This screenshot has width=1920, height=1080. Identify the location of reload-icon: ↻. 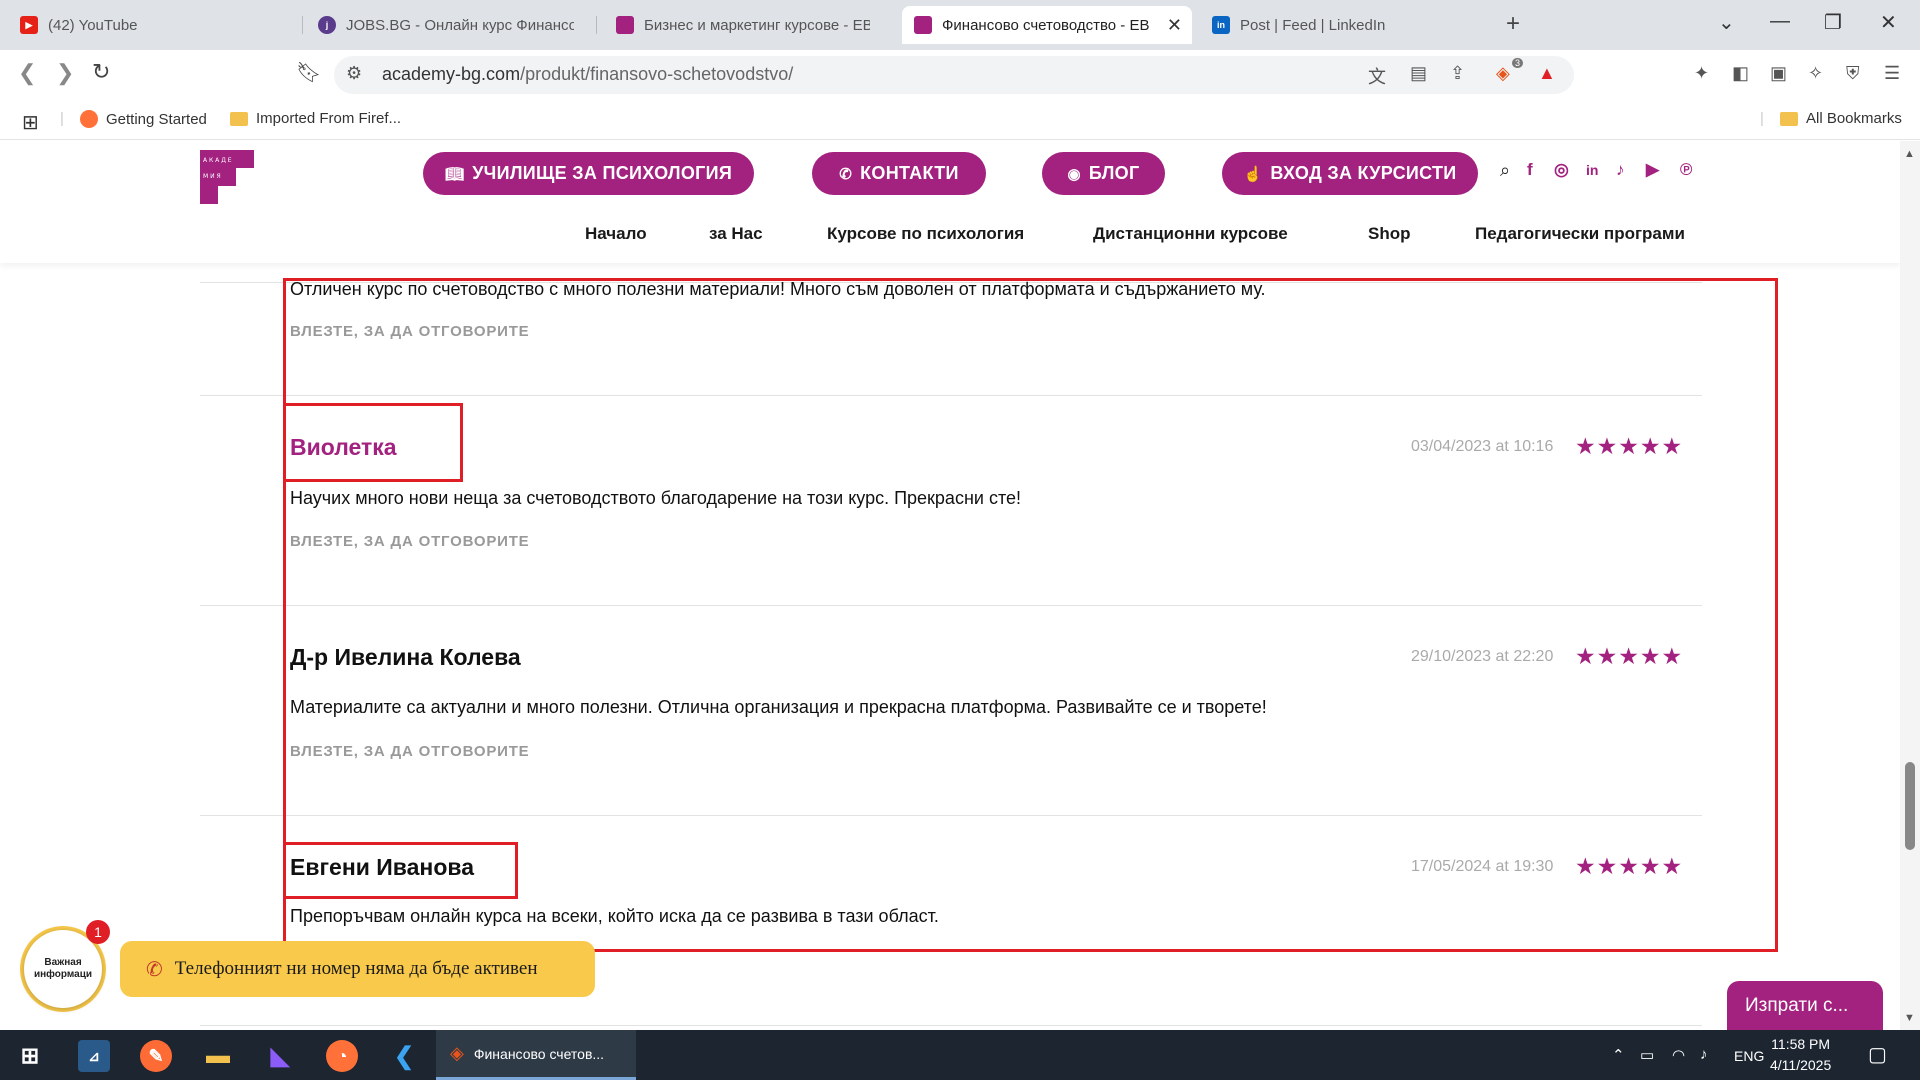
(101, 72).